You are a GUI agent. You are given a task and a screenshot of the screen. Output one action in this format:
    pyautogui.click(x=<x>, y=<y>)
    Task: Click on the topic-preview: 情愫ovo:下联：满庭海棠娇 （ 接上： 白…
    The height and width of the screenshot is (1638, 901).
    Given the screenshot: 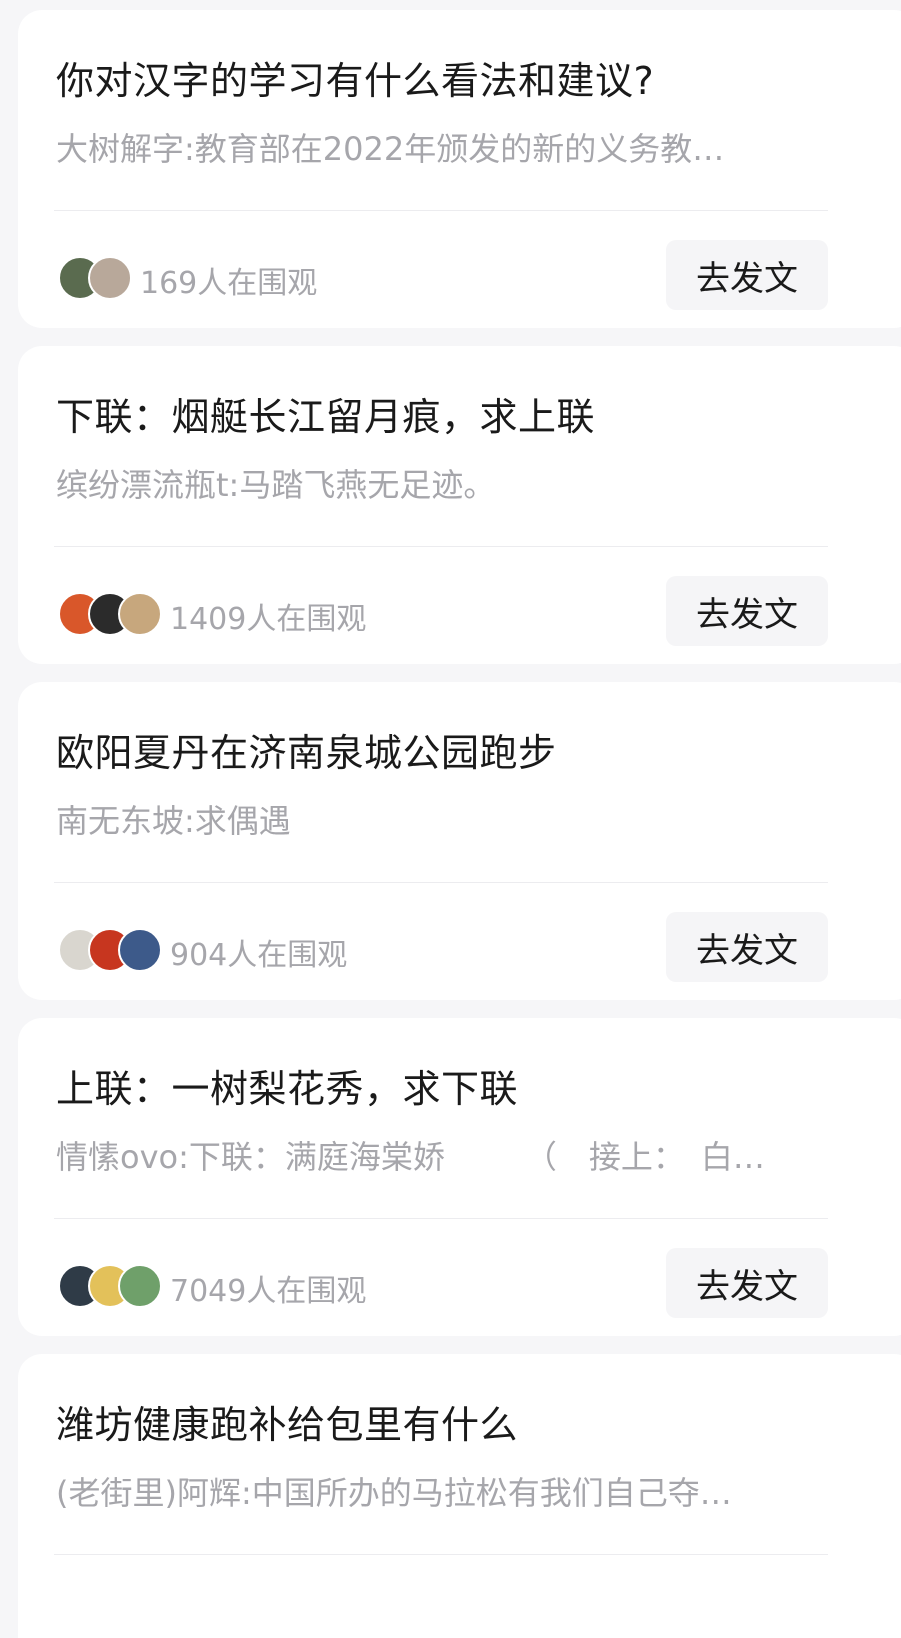 What is the action you would take?
    pyautogui.click(x=436, y=1155)
    